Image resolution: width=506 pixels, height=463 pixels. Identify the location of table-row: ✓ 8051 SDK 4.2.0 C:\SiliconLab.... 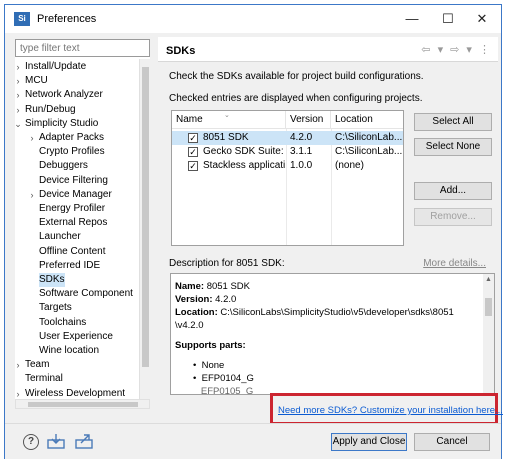
(287, 138).